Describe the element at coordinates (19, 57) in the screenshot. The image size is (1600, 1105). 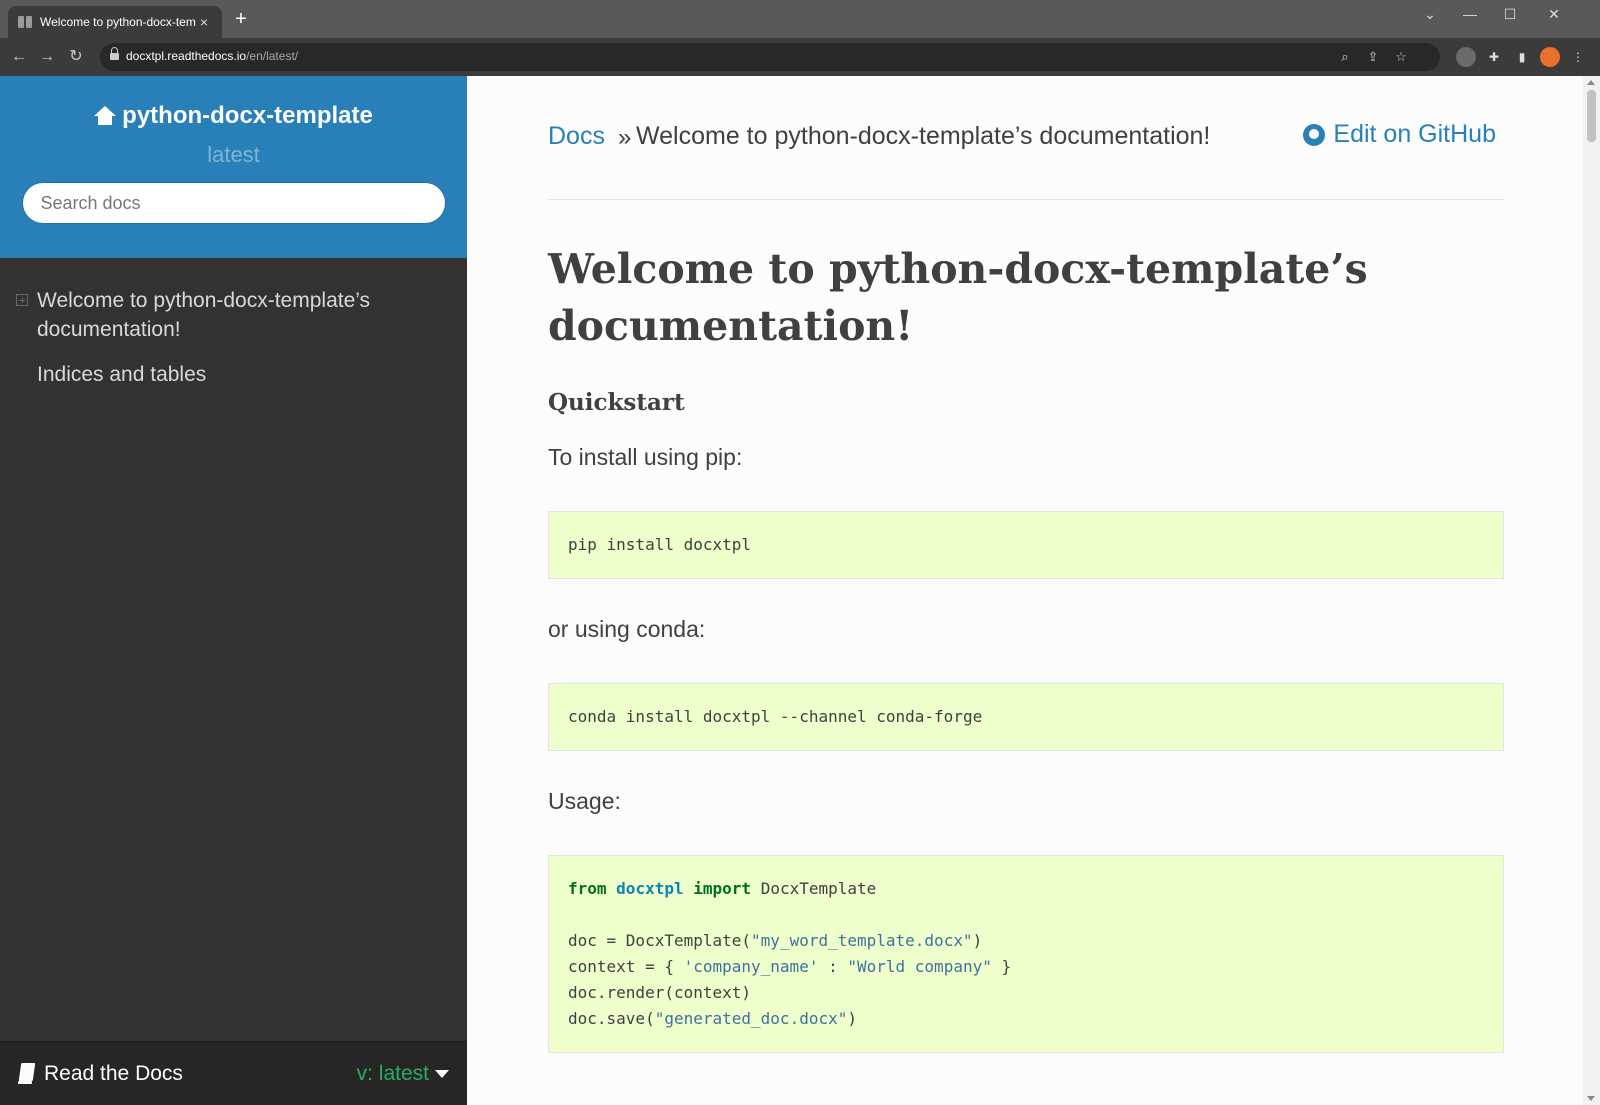
I see `back-button: ←` at that location.